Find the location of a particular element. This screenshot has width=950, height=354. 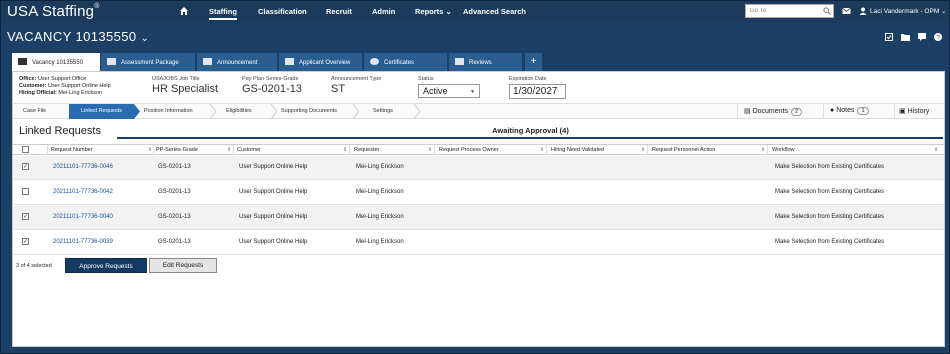

folder-icon is located at coordinates (905, 37).